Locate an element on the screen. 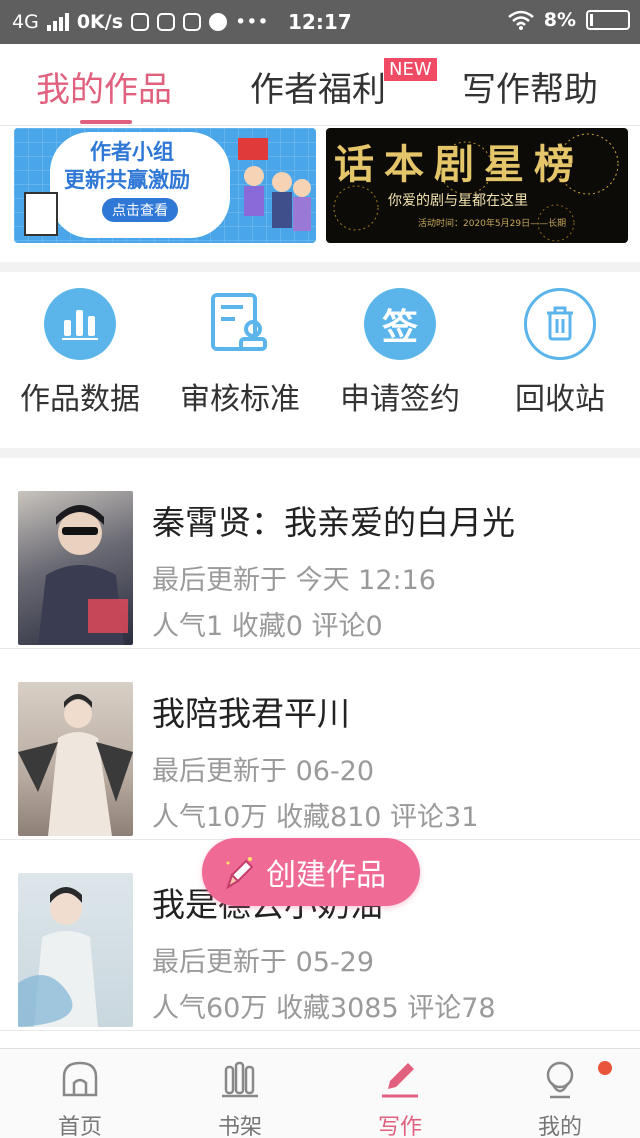  home-icon is located at coordinates (80, 1079).